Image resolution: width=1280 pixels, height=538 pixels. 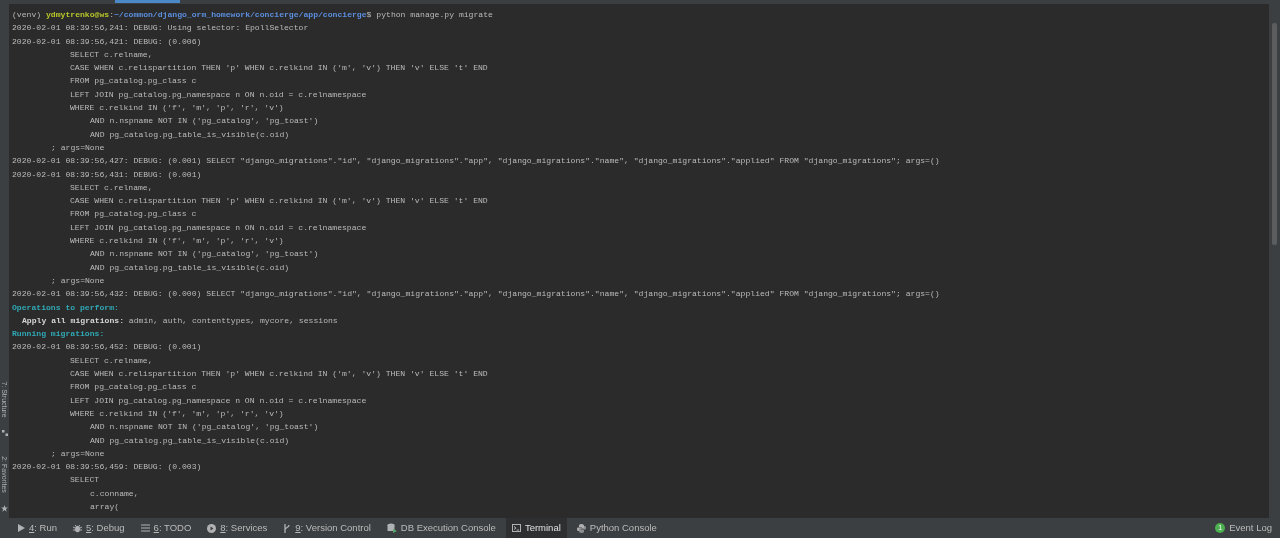 I want to click on tool-window-tab: 4: Run, so click(x=37, y=528).